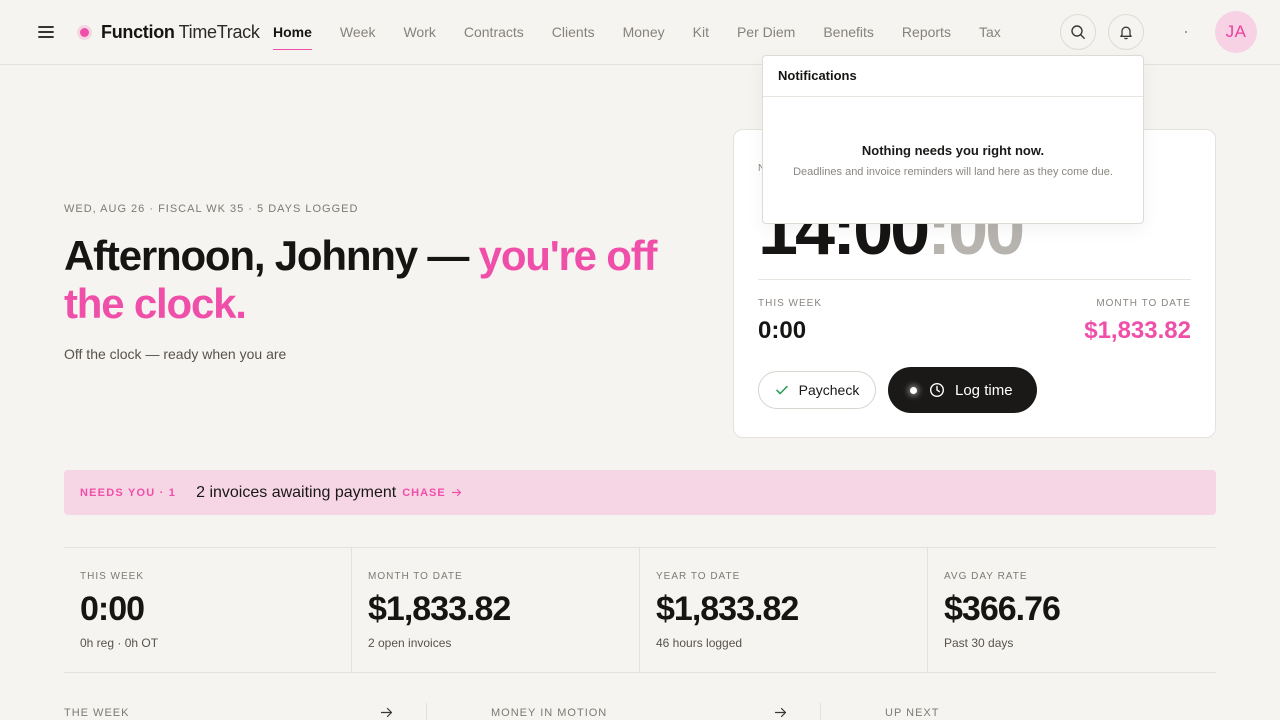 This screenshot has height=720, width=1280. I want to click on headline-main: Afternoon, Johnny —, so click(271, 255).